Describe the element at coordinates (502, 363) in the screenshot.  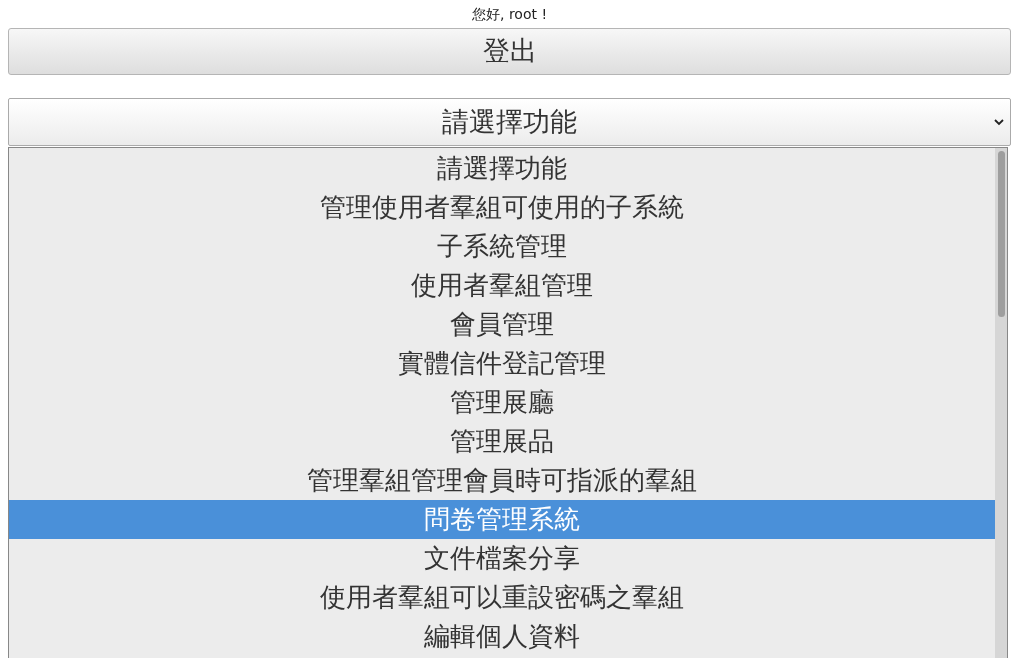
I see `dropdown-option: 實體信件登記管理` at that location.